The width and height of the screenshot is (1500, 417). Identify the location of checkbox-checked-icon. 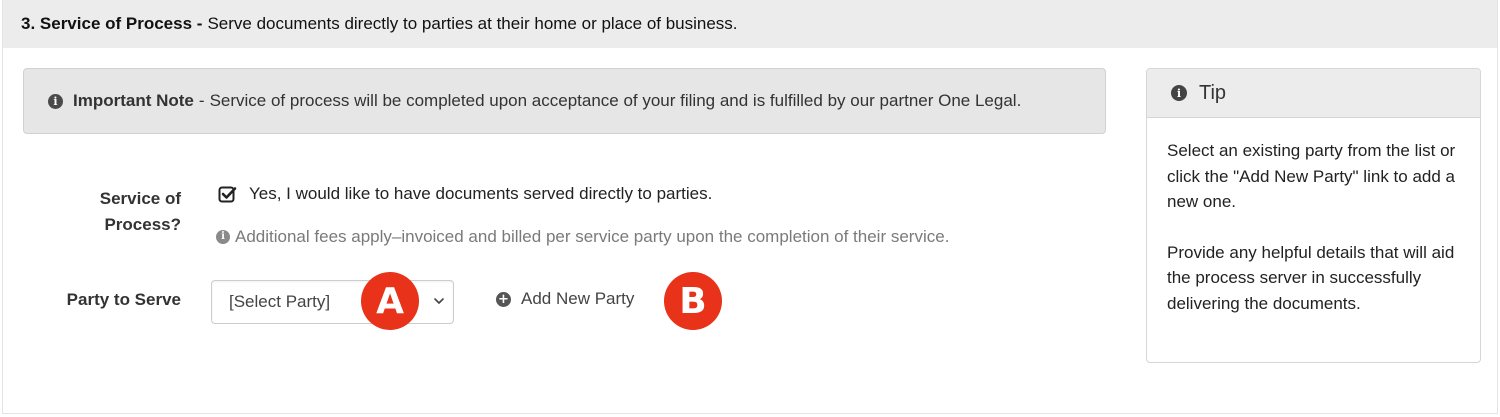
(227, 194).